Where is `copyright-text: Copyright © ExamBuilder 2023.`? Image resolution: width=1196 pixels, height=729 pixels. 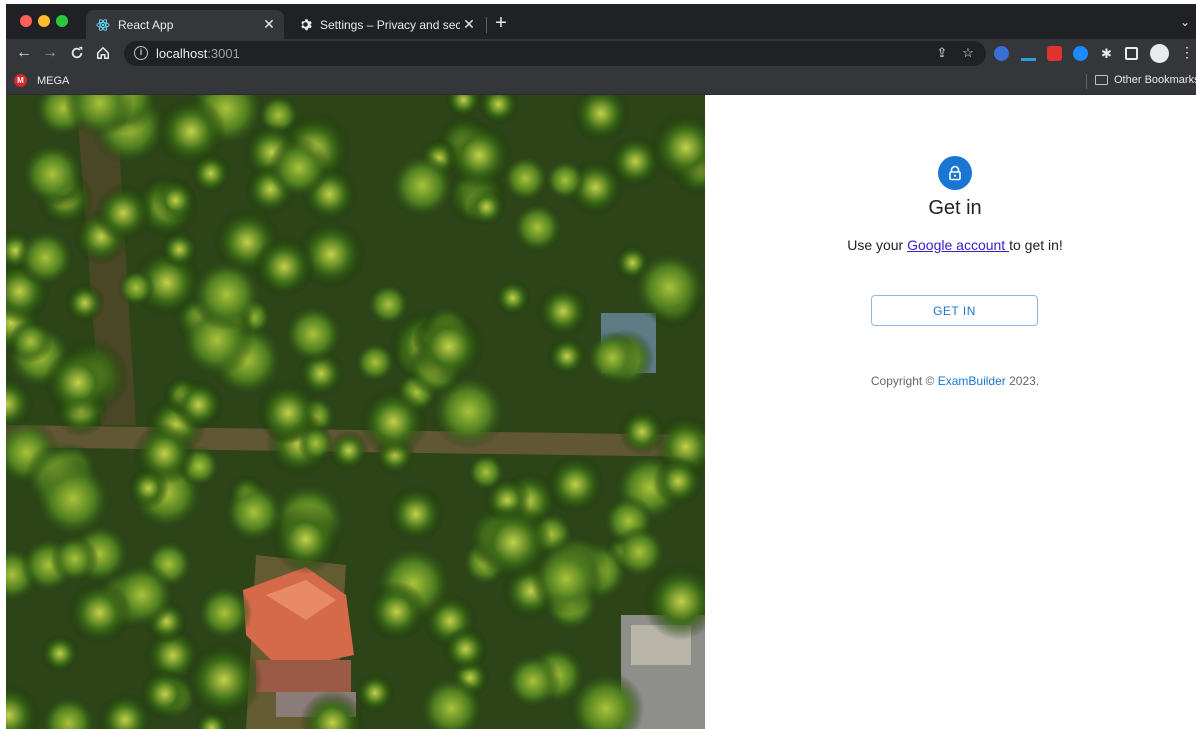 copyright-text: Copyright © ExamBuilder 2023. is located at coordinates (950, 381).